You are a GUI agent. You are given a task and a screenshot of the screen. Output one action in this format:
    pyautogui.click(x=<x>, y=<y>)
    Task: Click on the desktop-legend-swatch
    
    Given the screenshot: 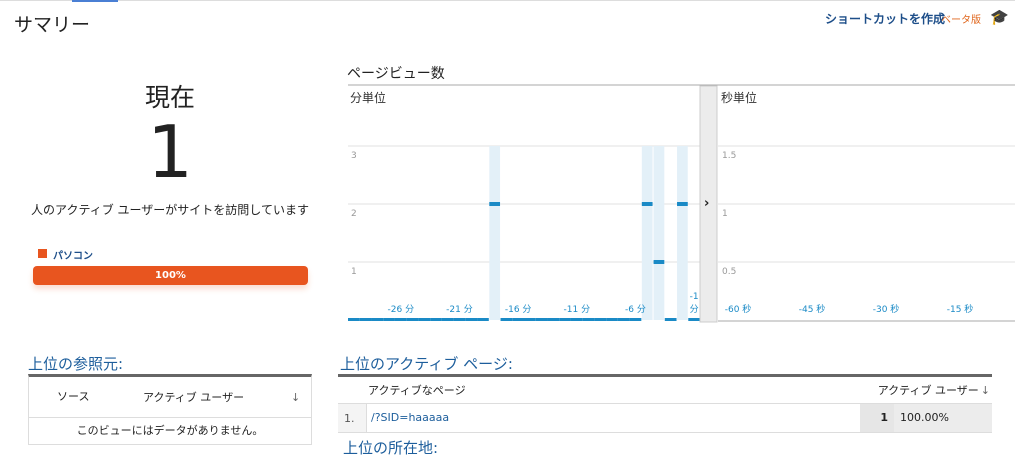 What is the action you would take?
    pyautogui.click(x=42, y=253)
    